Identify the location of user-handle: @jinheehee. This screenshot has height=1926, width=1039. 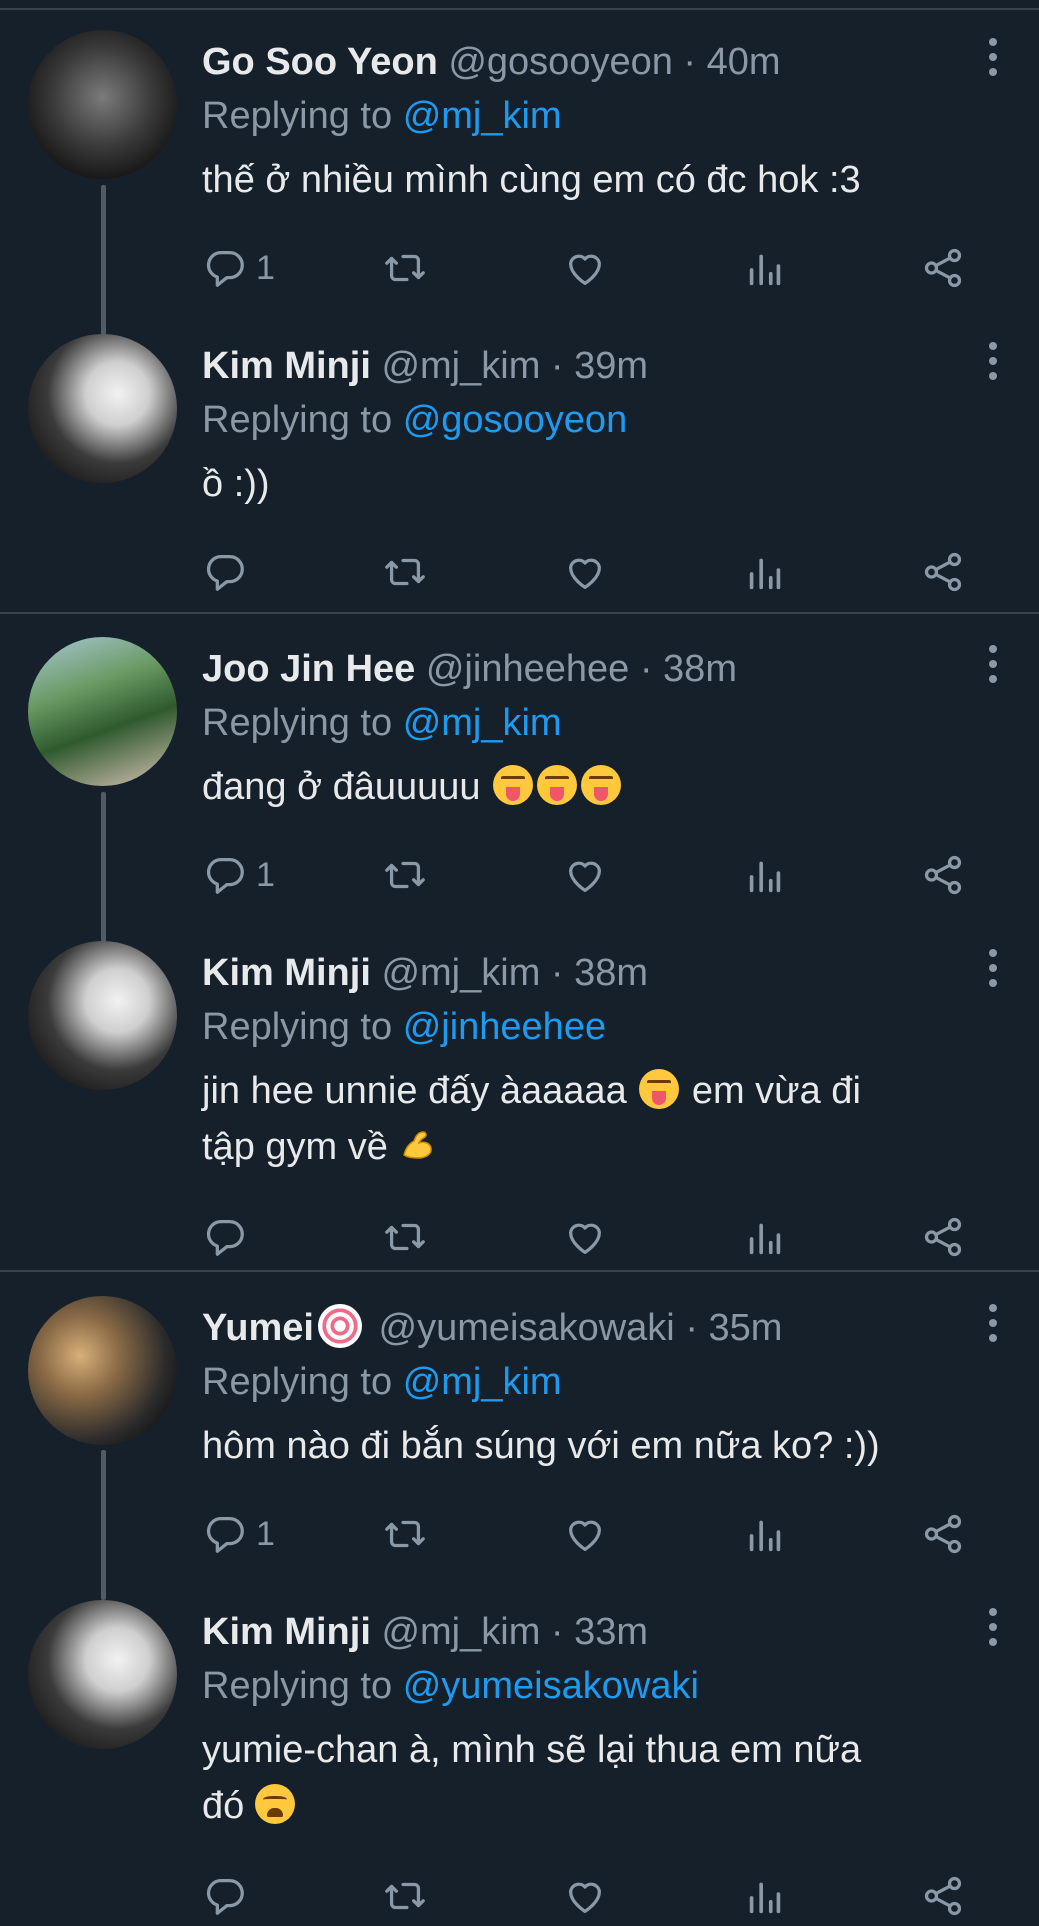
(527, 669).